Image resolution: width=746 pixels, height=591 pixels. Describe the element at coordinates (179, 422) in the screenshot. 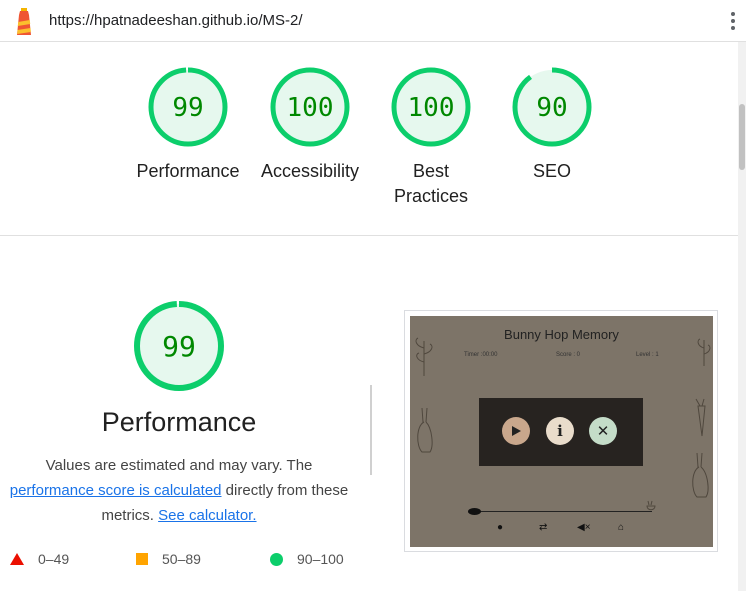

I see `performance-title: Performance` at that location.